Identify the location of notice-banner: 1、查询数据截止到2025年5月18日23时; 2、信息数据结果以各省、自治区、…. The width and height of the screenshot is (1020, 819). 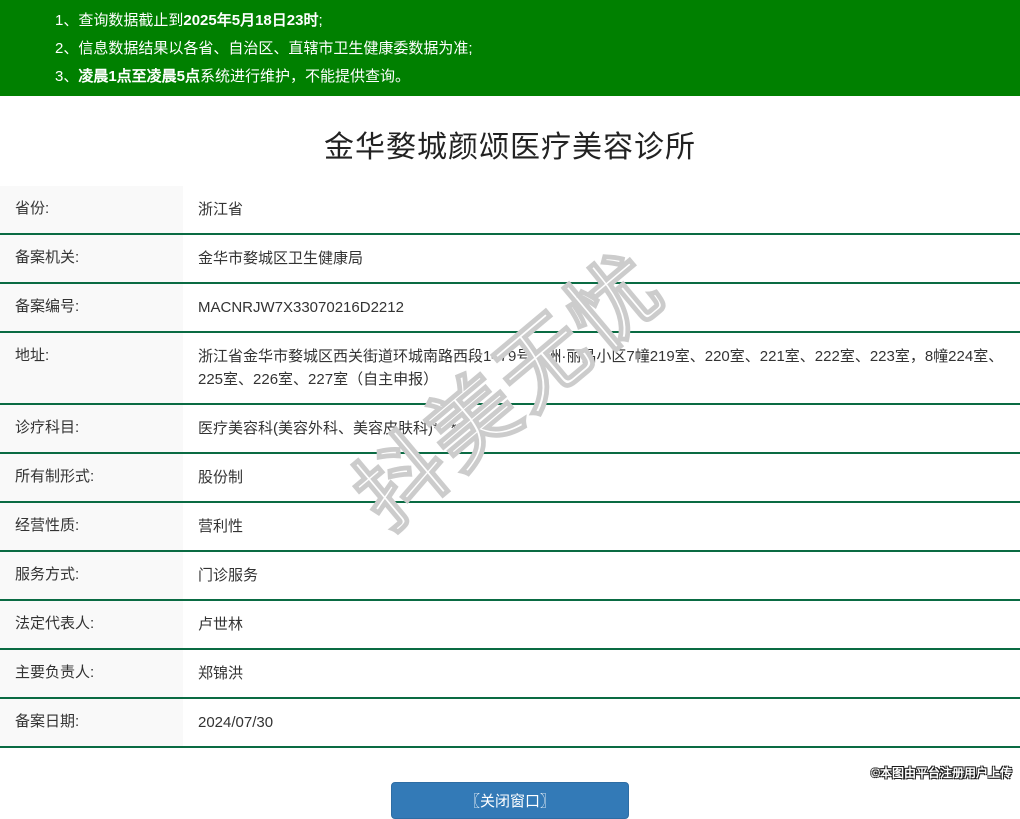
(510, 48).